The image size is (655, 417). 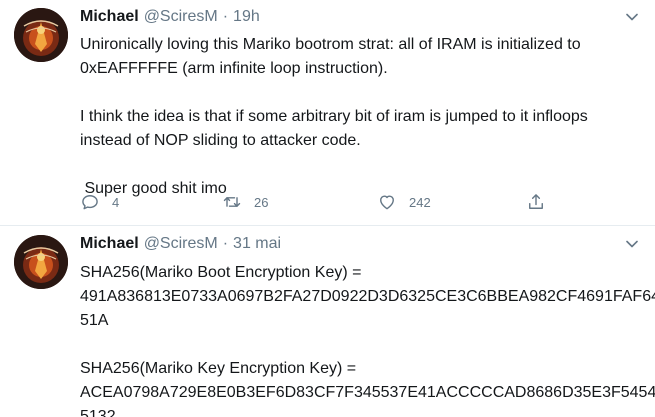 I want to click on retweet-icon, so click(x=232, y=202).